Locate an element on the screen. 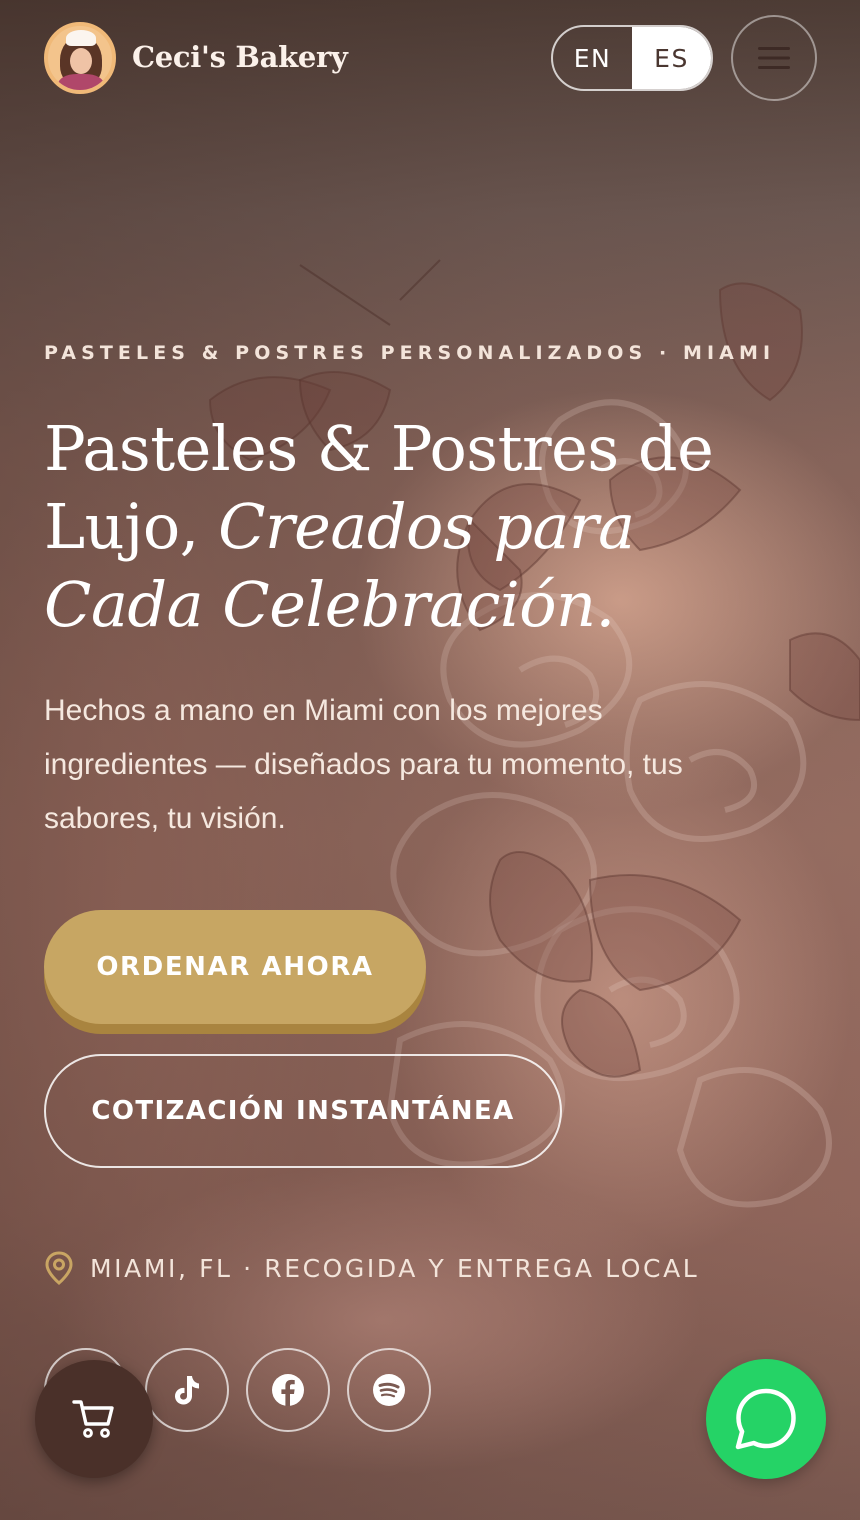  spotify-icon is located at coordinates (389, 1390).